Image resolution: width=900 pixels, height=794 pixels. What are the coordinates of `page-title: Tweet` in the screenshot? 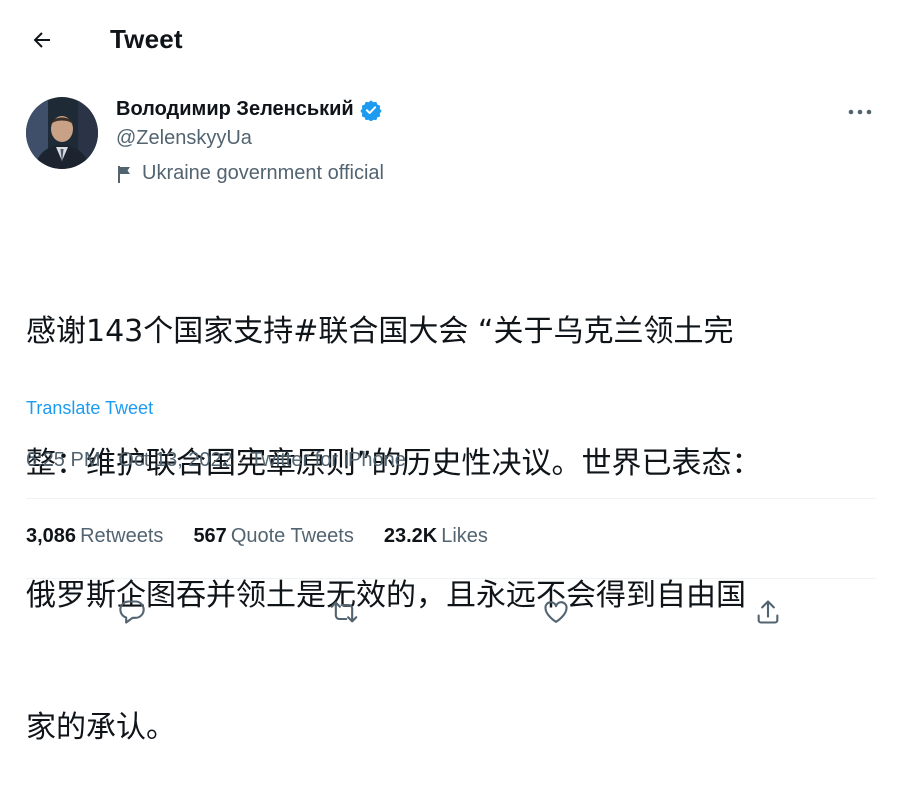 It's located at (146, 39).